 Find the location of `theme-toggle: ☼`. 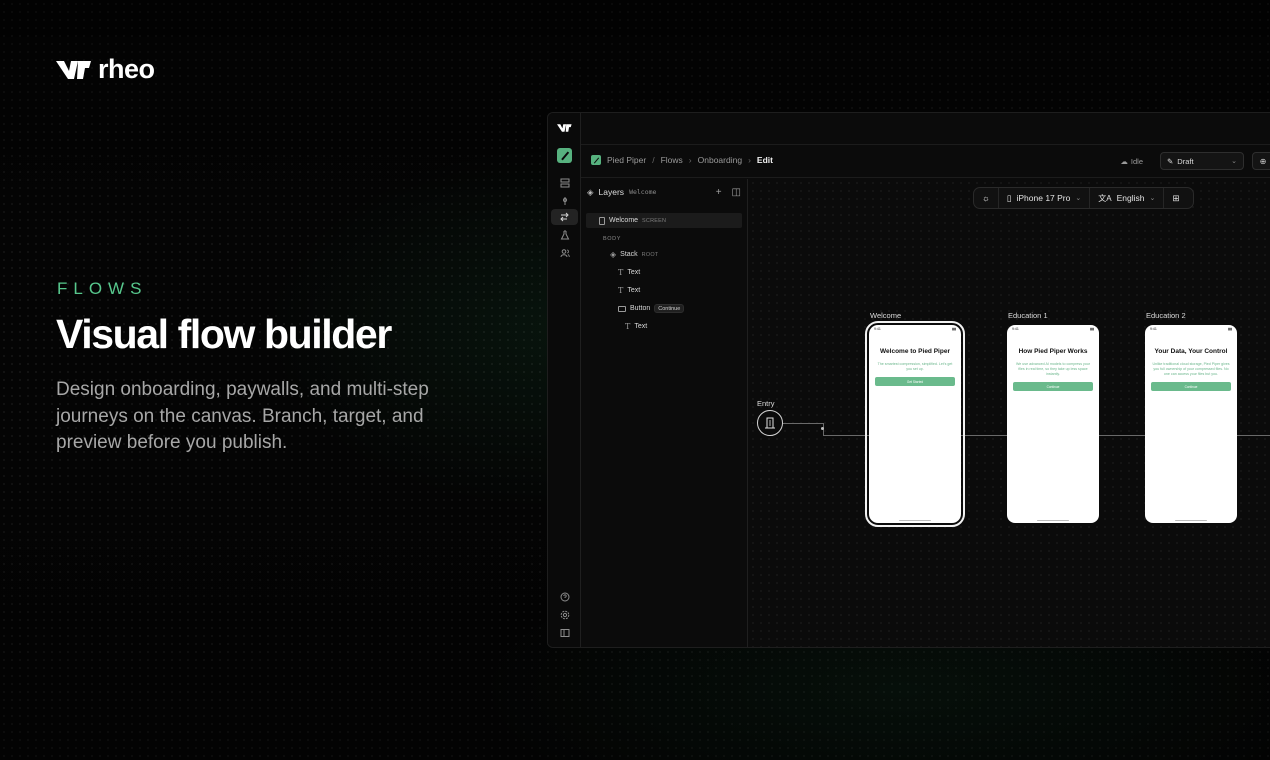

theme-toggle: ☼ is located at coordinates (986, 198).